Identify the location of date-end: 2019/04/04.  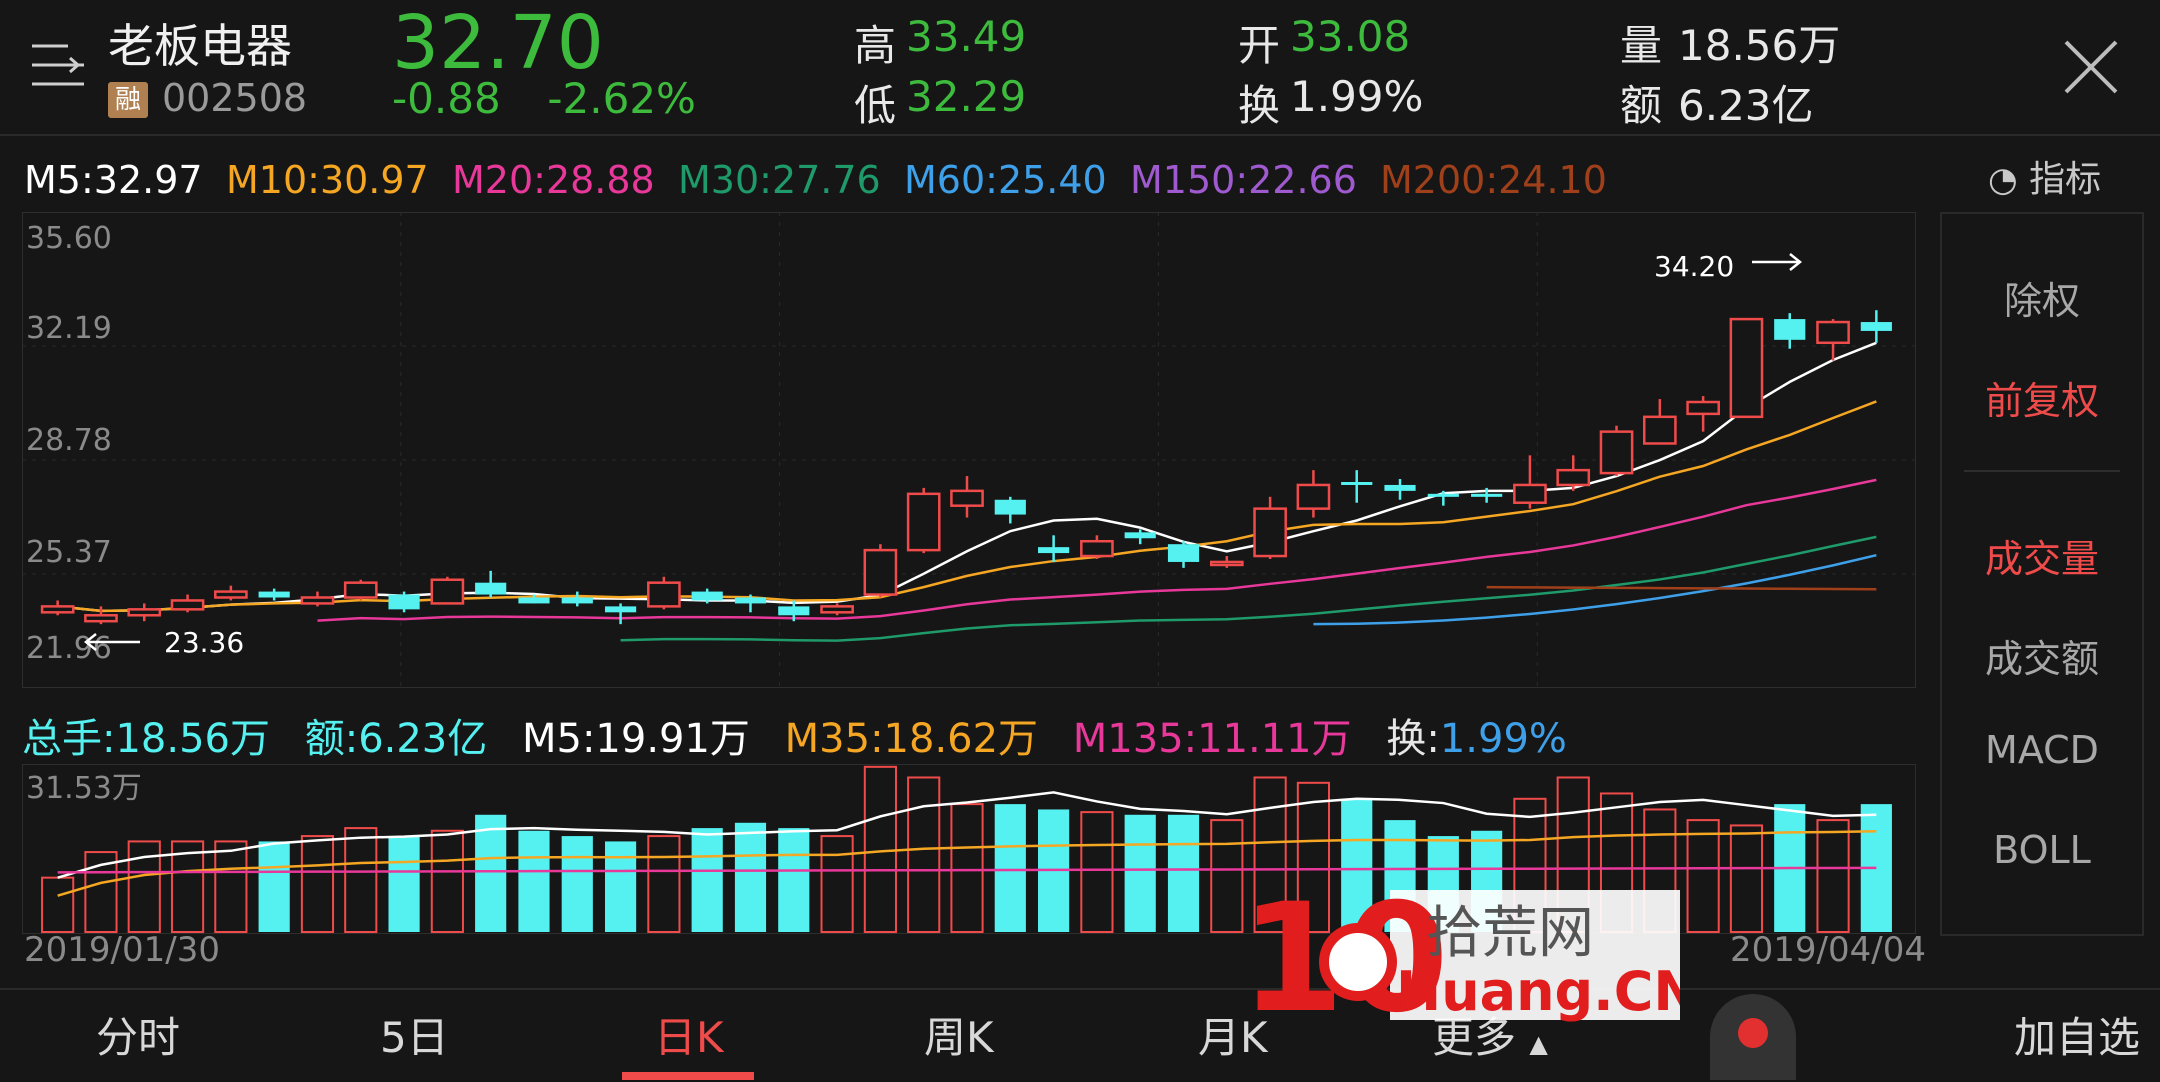
(1828, 950).